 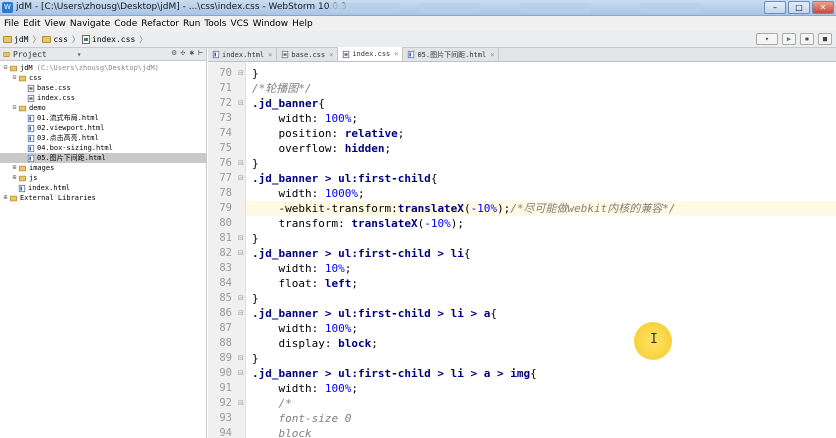 What do you see at coordinates (271, 24) in the screenshot?
I see `menu-item-window: Window` at bounding box center [271, 24].